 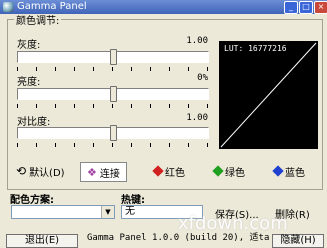 I want to click on gray-slider-ticks, so click(x=113, y=69).